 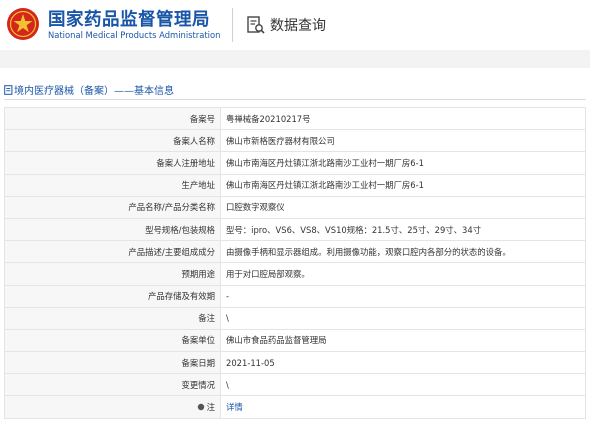 What do you see at coordinates (112, 252) in the screenshot?
I see `row-label: 产品描述/主要组成成分` at bounding box center [112, 252].